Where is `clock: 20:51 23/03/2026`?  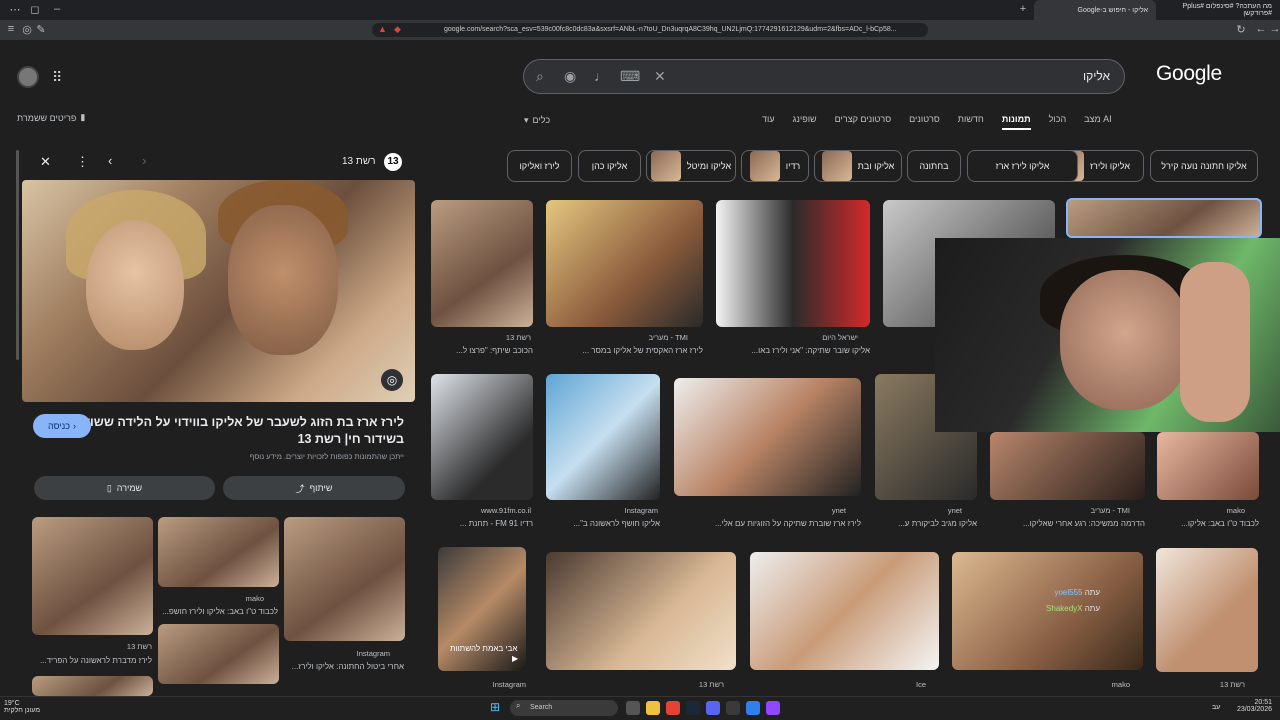
clock: 20:51 23/03/2026 is located at coordinates (1252, 706).